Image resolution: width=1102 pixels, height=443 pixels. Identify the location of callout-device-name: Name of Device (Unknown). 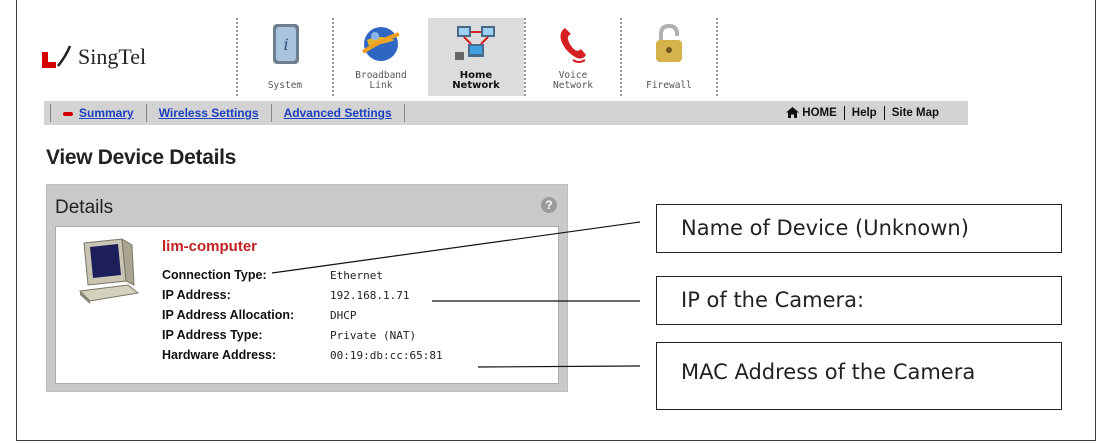
(859, 228).